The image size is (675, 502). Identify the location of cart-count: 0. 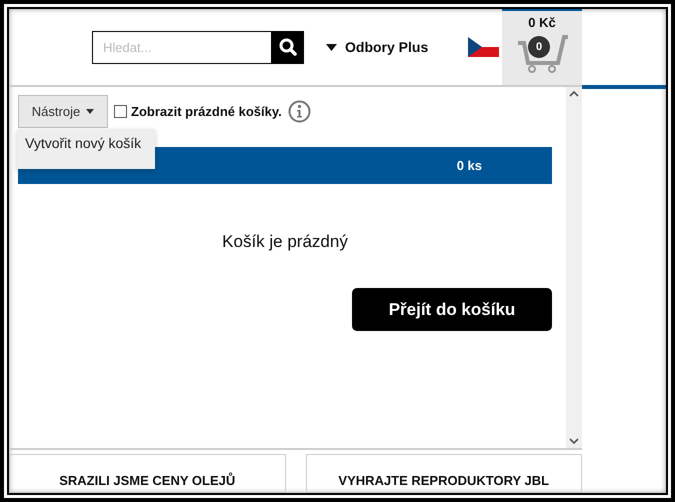
(539, 47).